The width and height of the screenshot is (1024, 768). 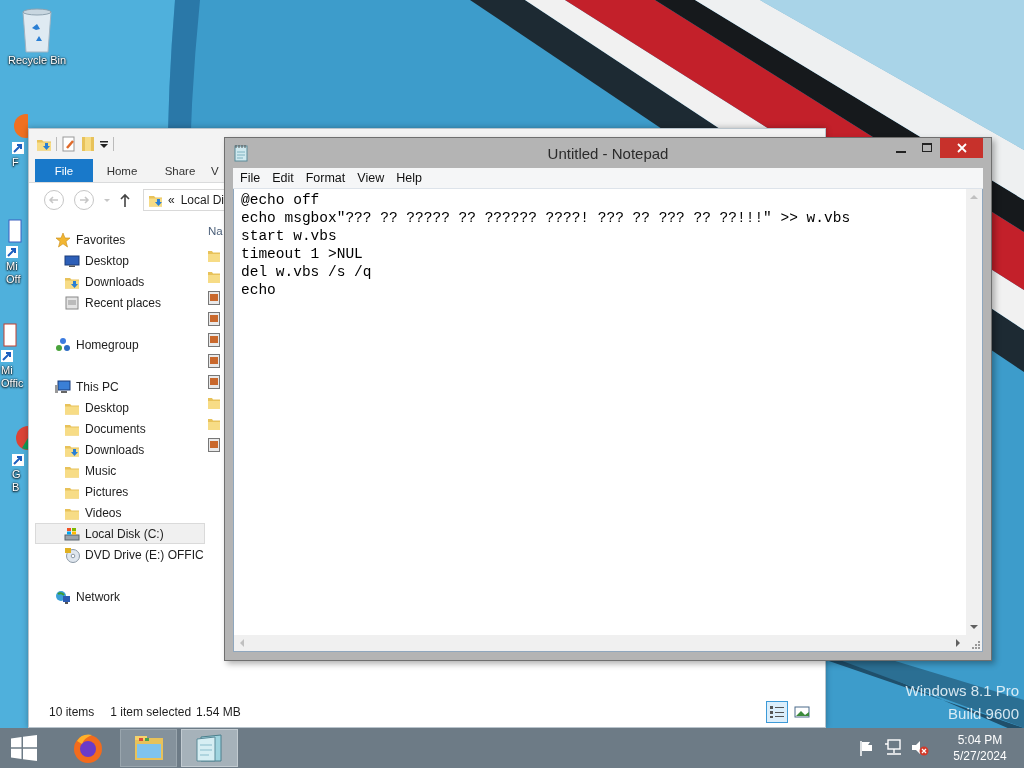 What do you see at coordinates (215, 170) in the screenshot?
I see `ribbon-tab: V` at bounding box center [215, 170].